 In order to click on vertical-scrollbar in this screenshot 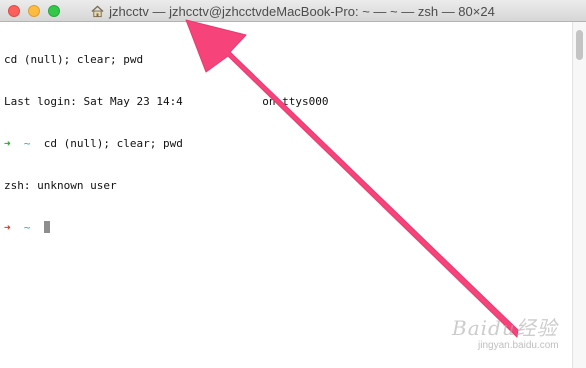, I will do `click(579, 195)`.